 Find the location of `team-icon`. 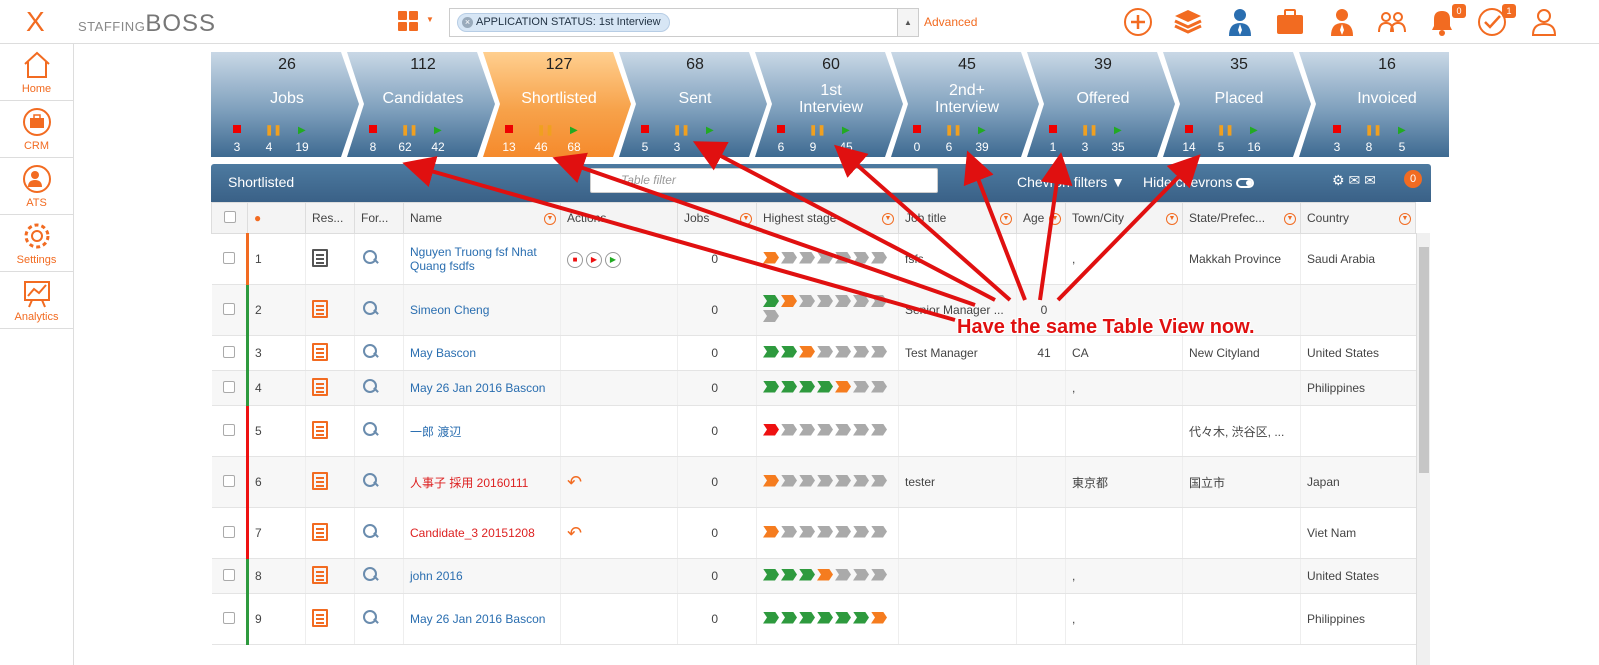

team-icon is located at coordinates (1392, 22).